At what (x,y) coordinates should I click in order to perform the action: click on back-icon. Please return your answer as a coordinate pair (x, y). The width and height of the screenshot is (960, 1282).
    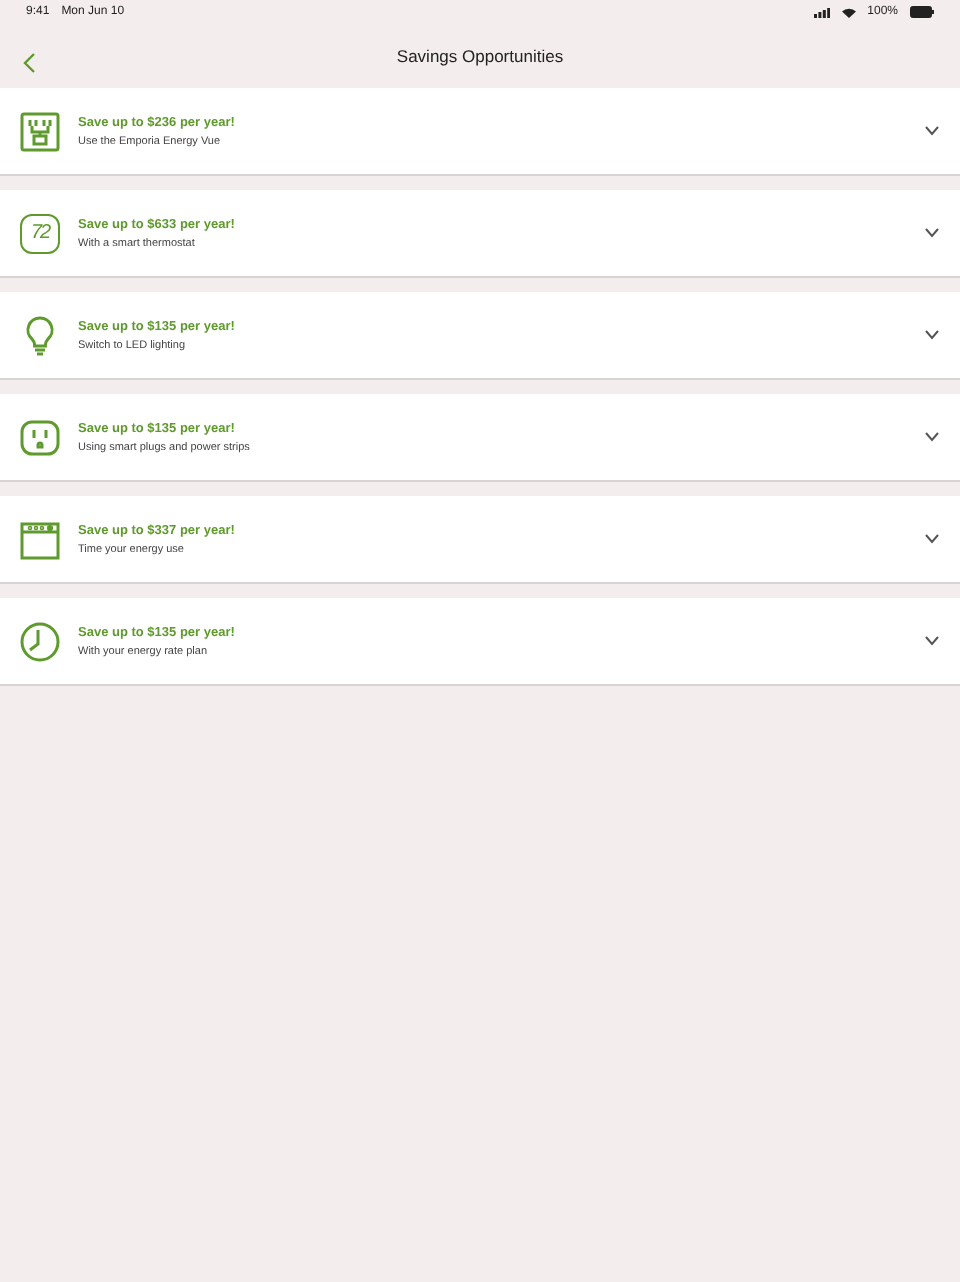
    Looking at the image, I should click on (29, 63).